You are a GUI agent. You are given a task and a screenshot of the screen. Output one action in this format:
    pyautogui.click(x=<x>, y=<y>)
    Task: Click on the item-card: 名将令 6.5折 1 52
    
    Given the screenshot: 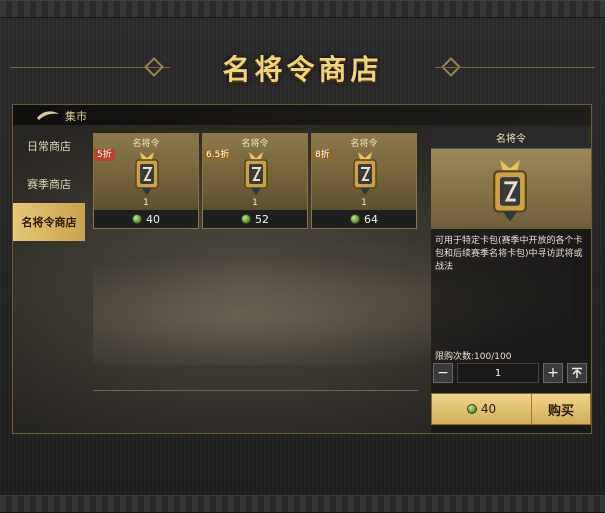 What is the action you would take?
    pyautogui.click(x=255, y=181)
    